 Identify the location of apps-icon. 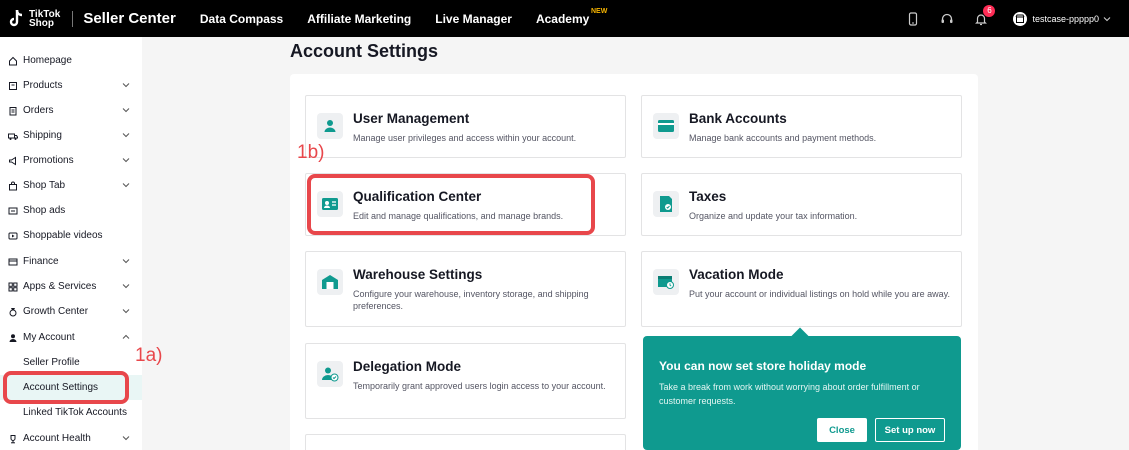
(13, 287).